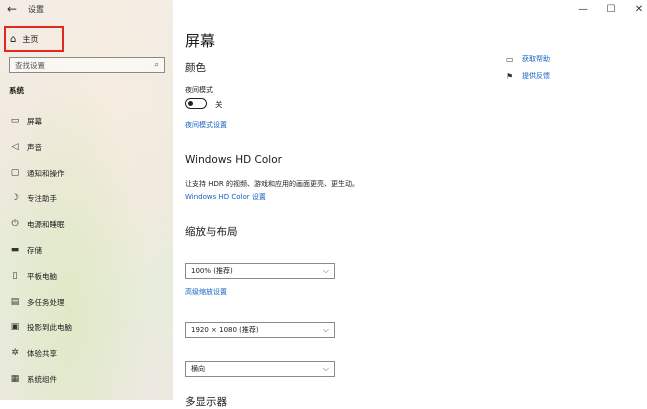 The height and width of the screenshot is (409, 647). What do you see at coordinates (206, 125) in the screenshot?
I see `night-mode-settings-link: 夜间模式设置` at bounding box center [206, 125].